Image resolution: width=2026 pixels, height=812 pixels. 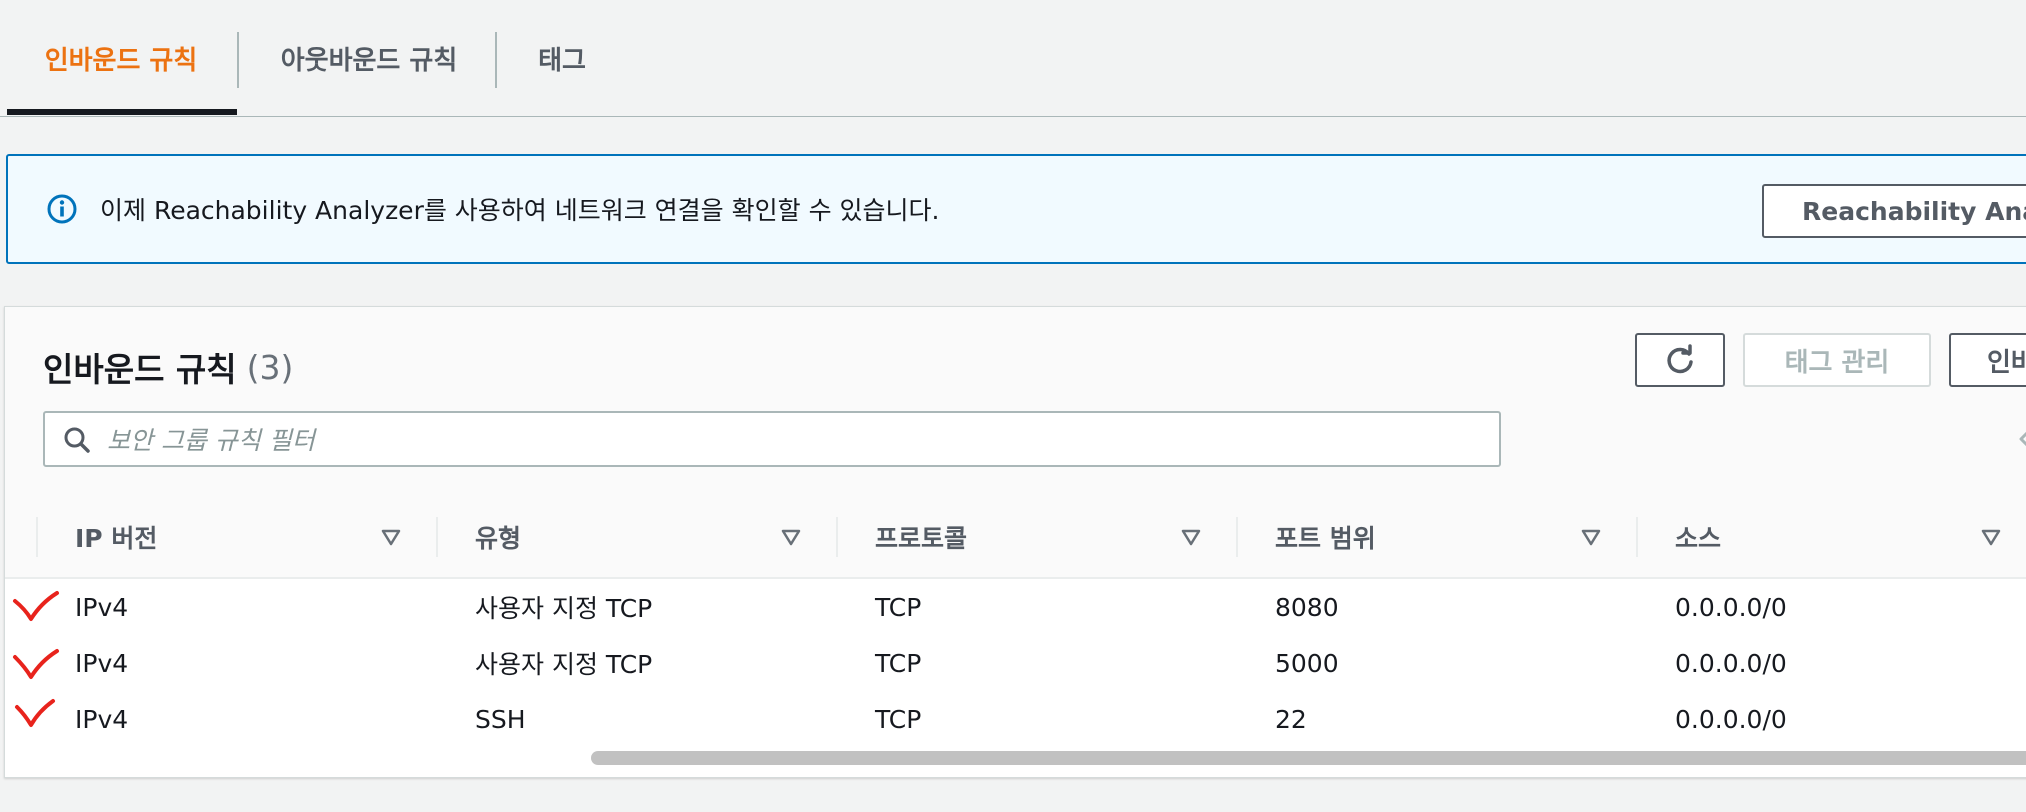 What do you see at coordinates (62, 209) in the screenshot?
I see `info-icon` at bounding box center [62, 209].